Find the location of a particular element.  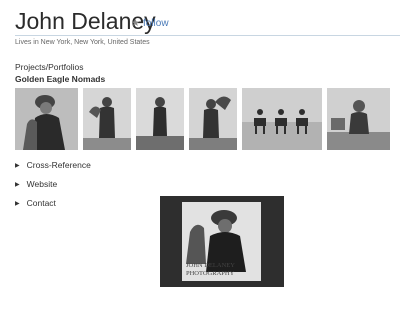

photo-horsemen is located at coordinates (282, 119).